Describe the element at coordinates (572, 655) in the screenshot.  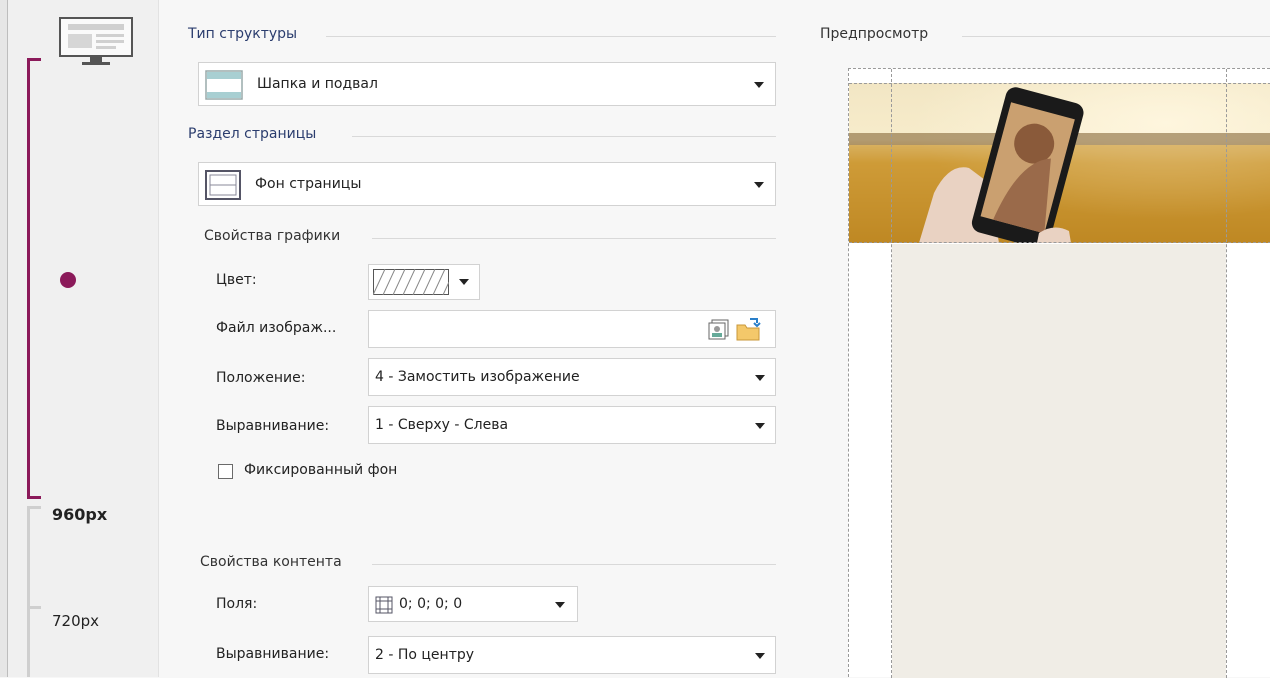
I see `content-alignment-select: 2 - По центру` at that location.